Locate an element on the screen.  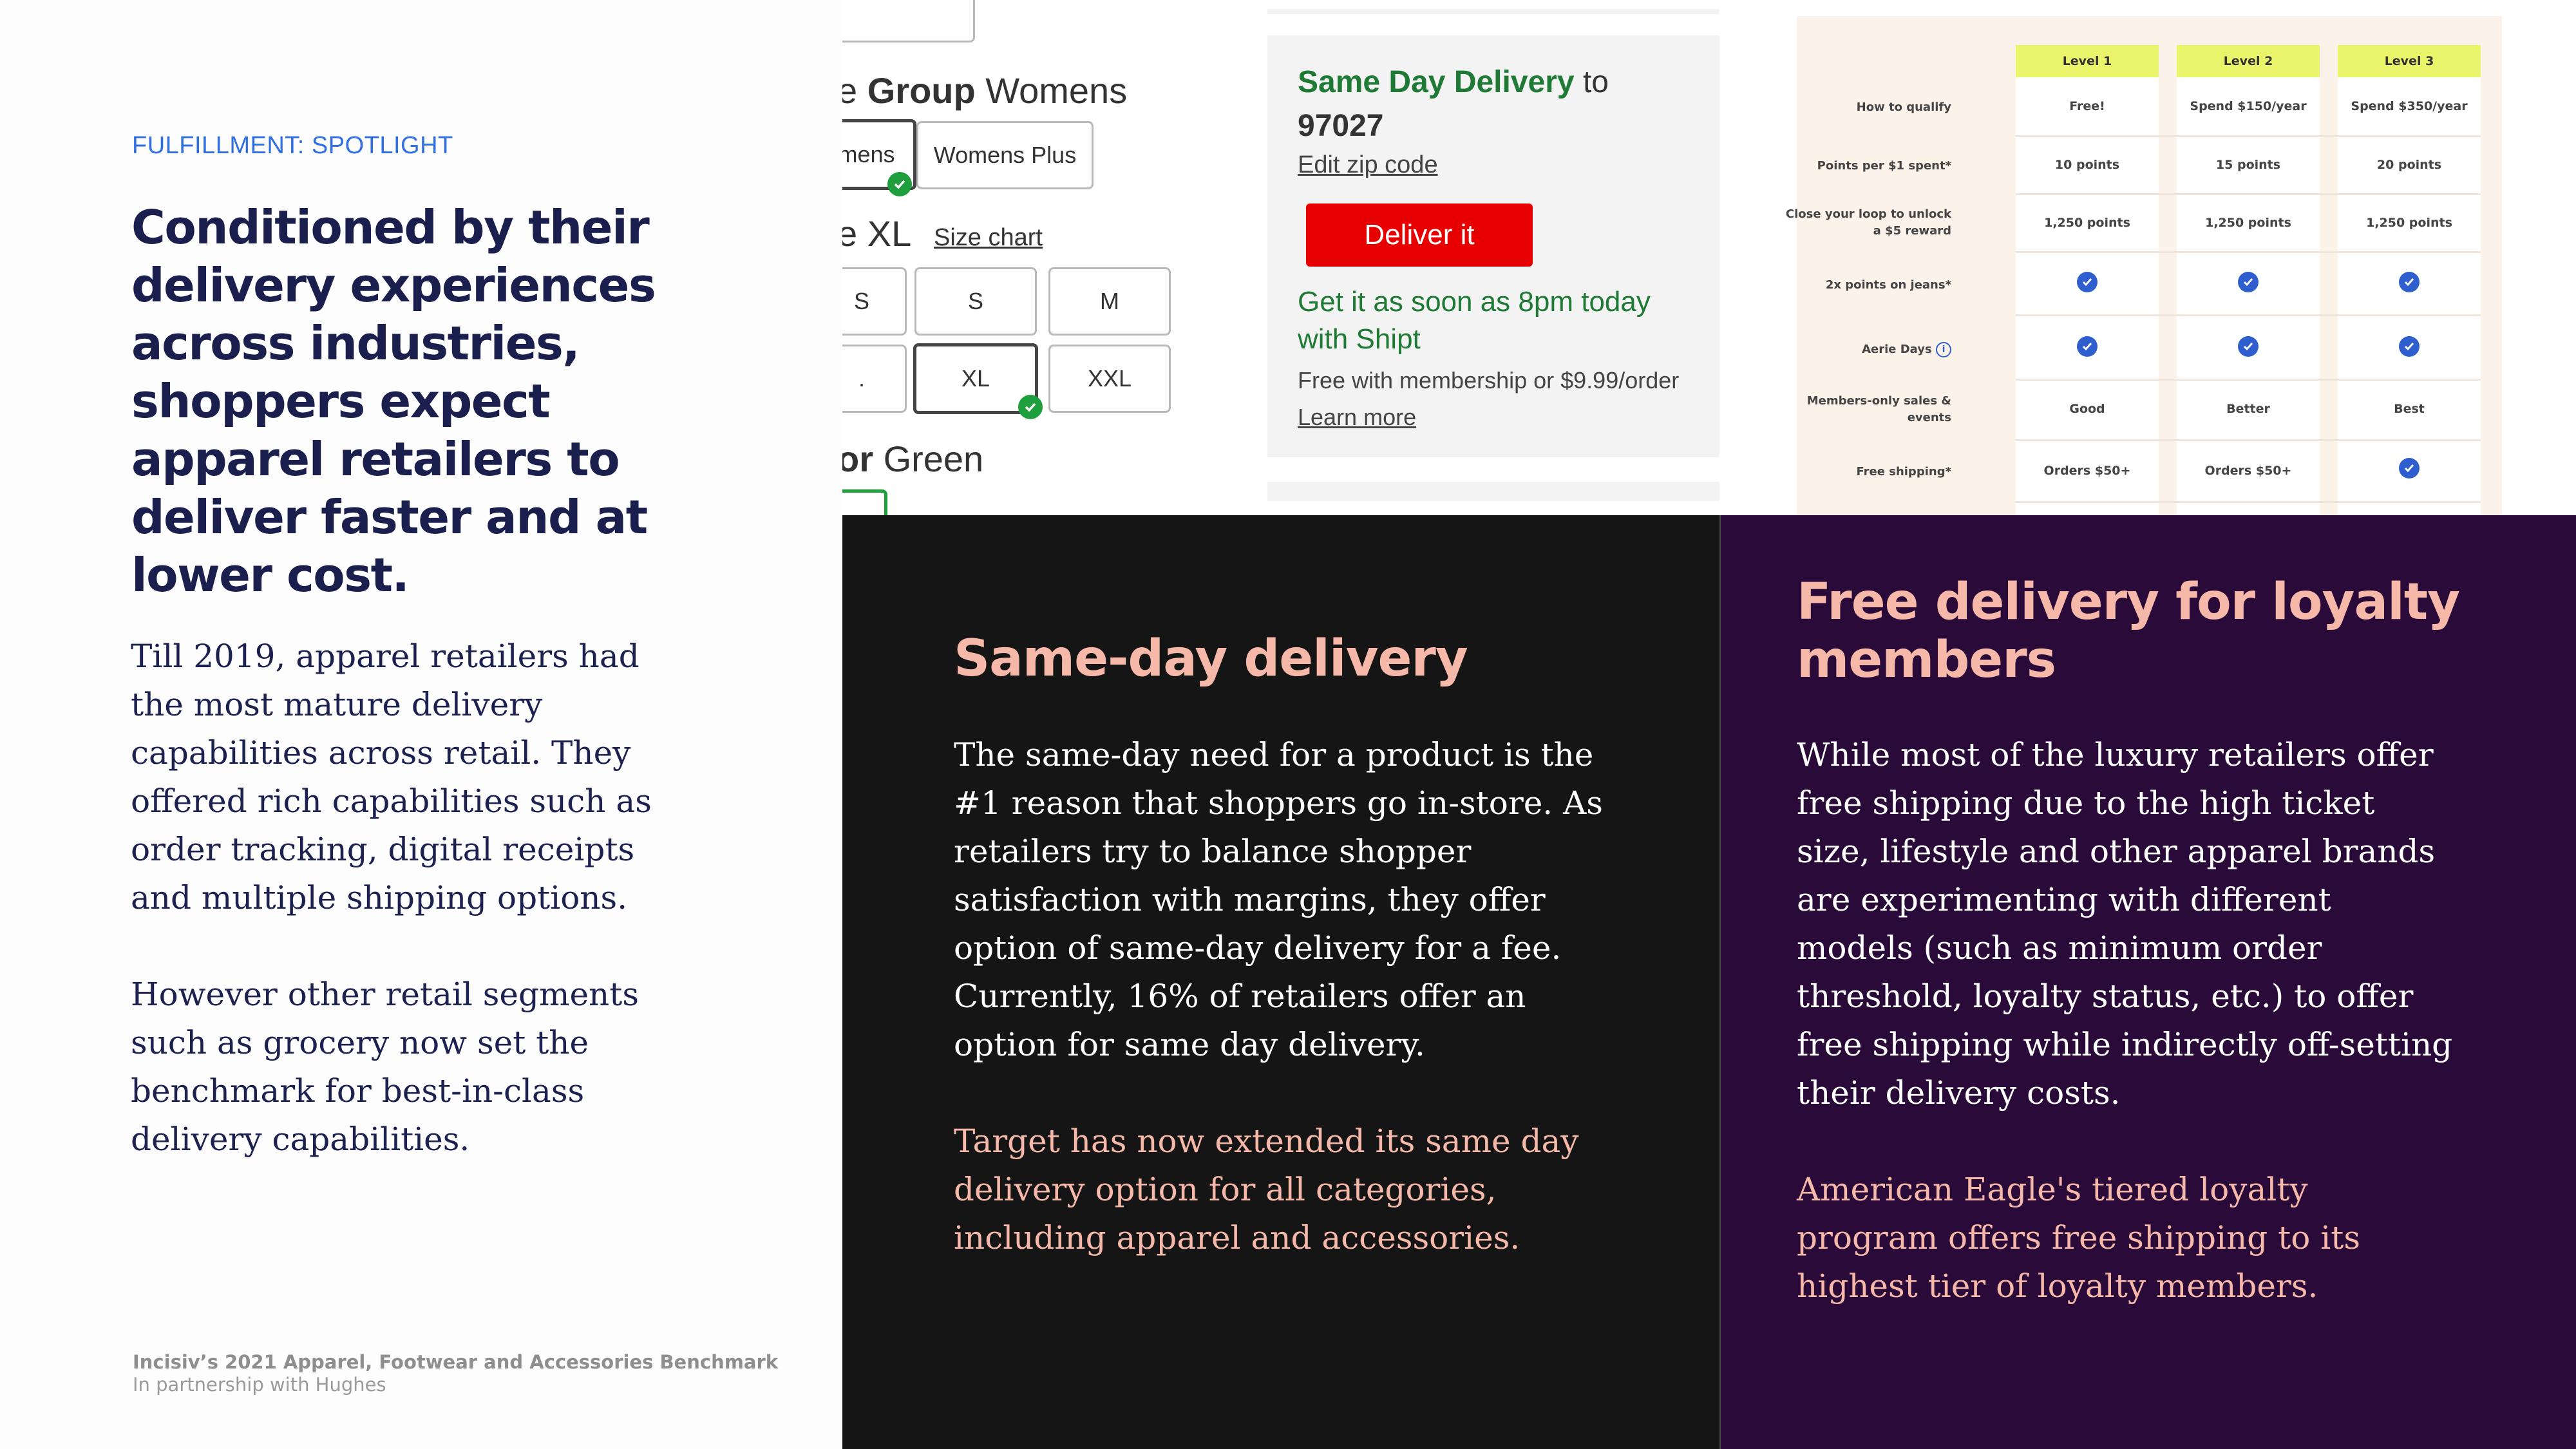
row-label-points-per-dollar: Points per $1 spent* is located at coordinates (1884, 166).